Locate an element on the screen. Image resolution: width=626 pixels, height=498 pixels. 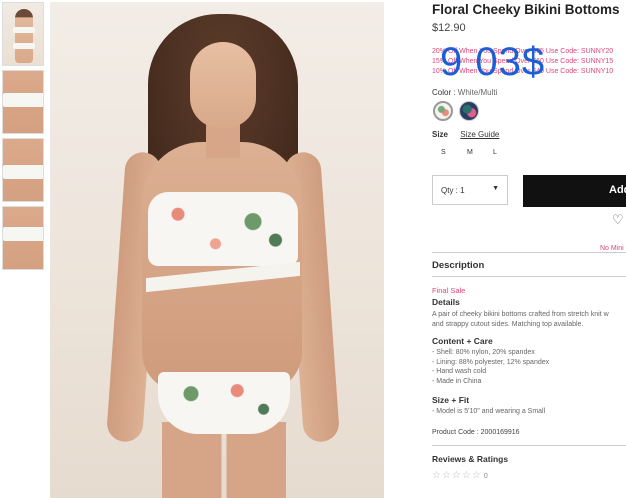
content-line: - Made in China is located at coordinates (457, 381).